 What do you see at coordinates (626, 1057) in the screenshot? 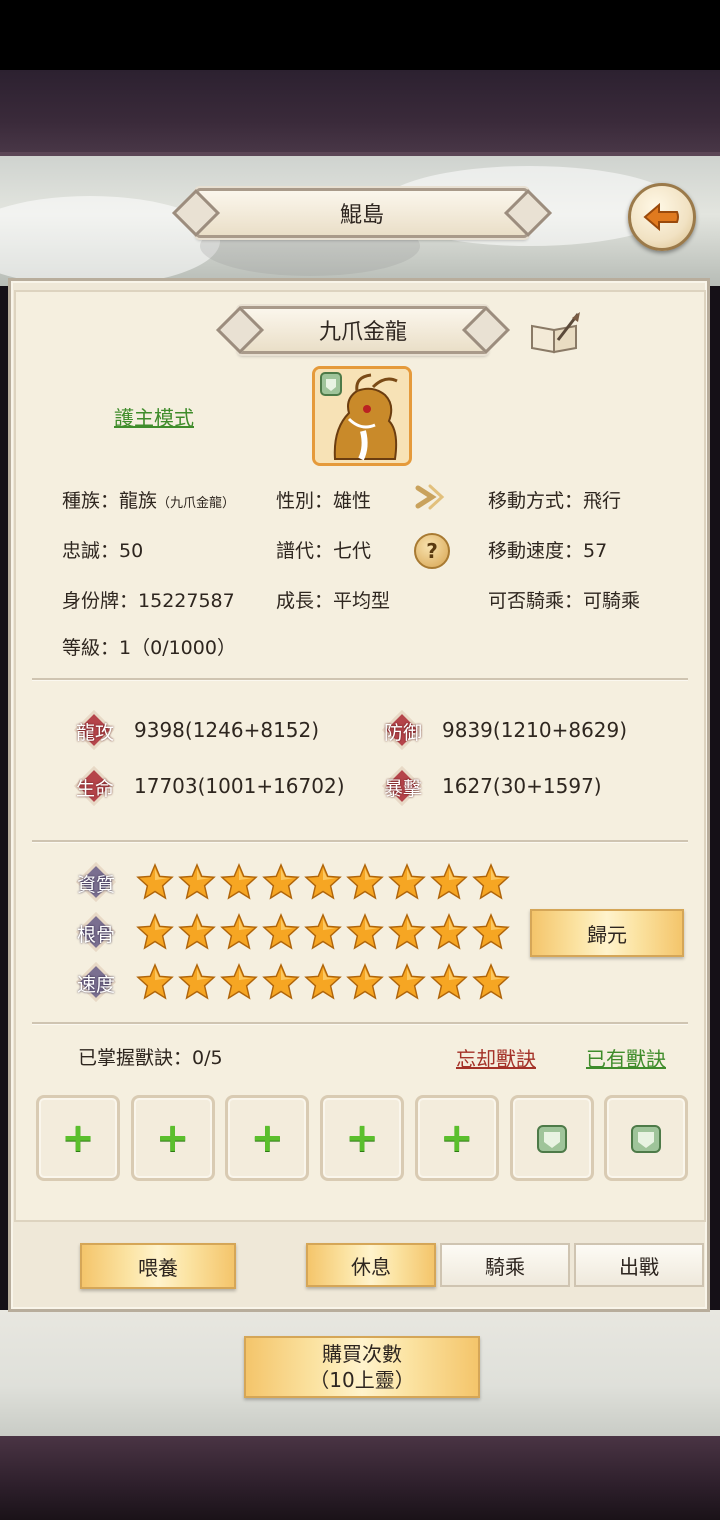
I see `owned-skills-link: 已有獸訣` at bounding box center [626, 1057].